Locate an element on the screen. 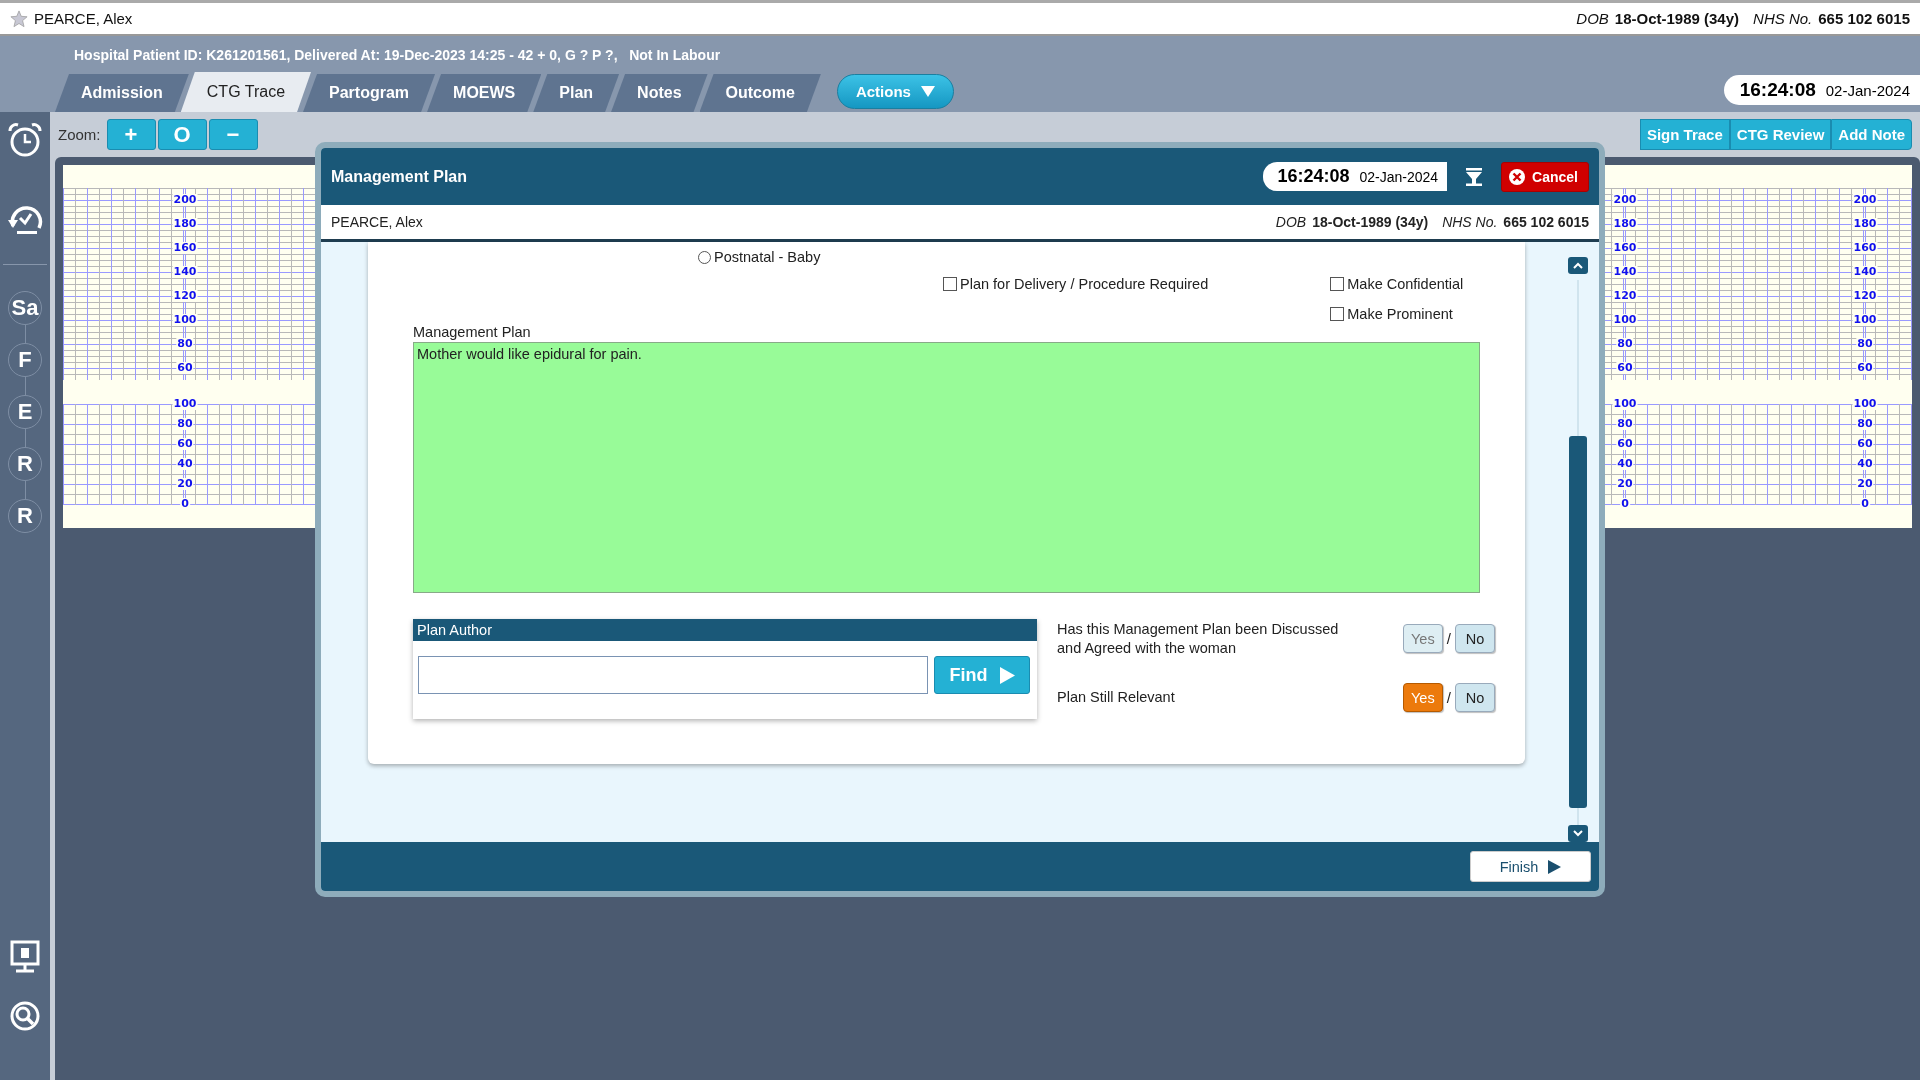 The height and width of the screenshot is (1080, 1920). toolbar-button: CTG Review is located at coordinates (1780, 134).